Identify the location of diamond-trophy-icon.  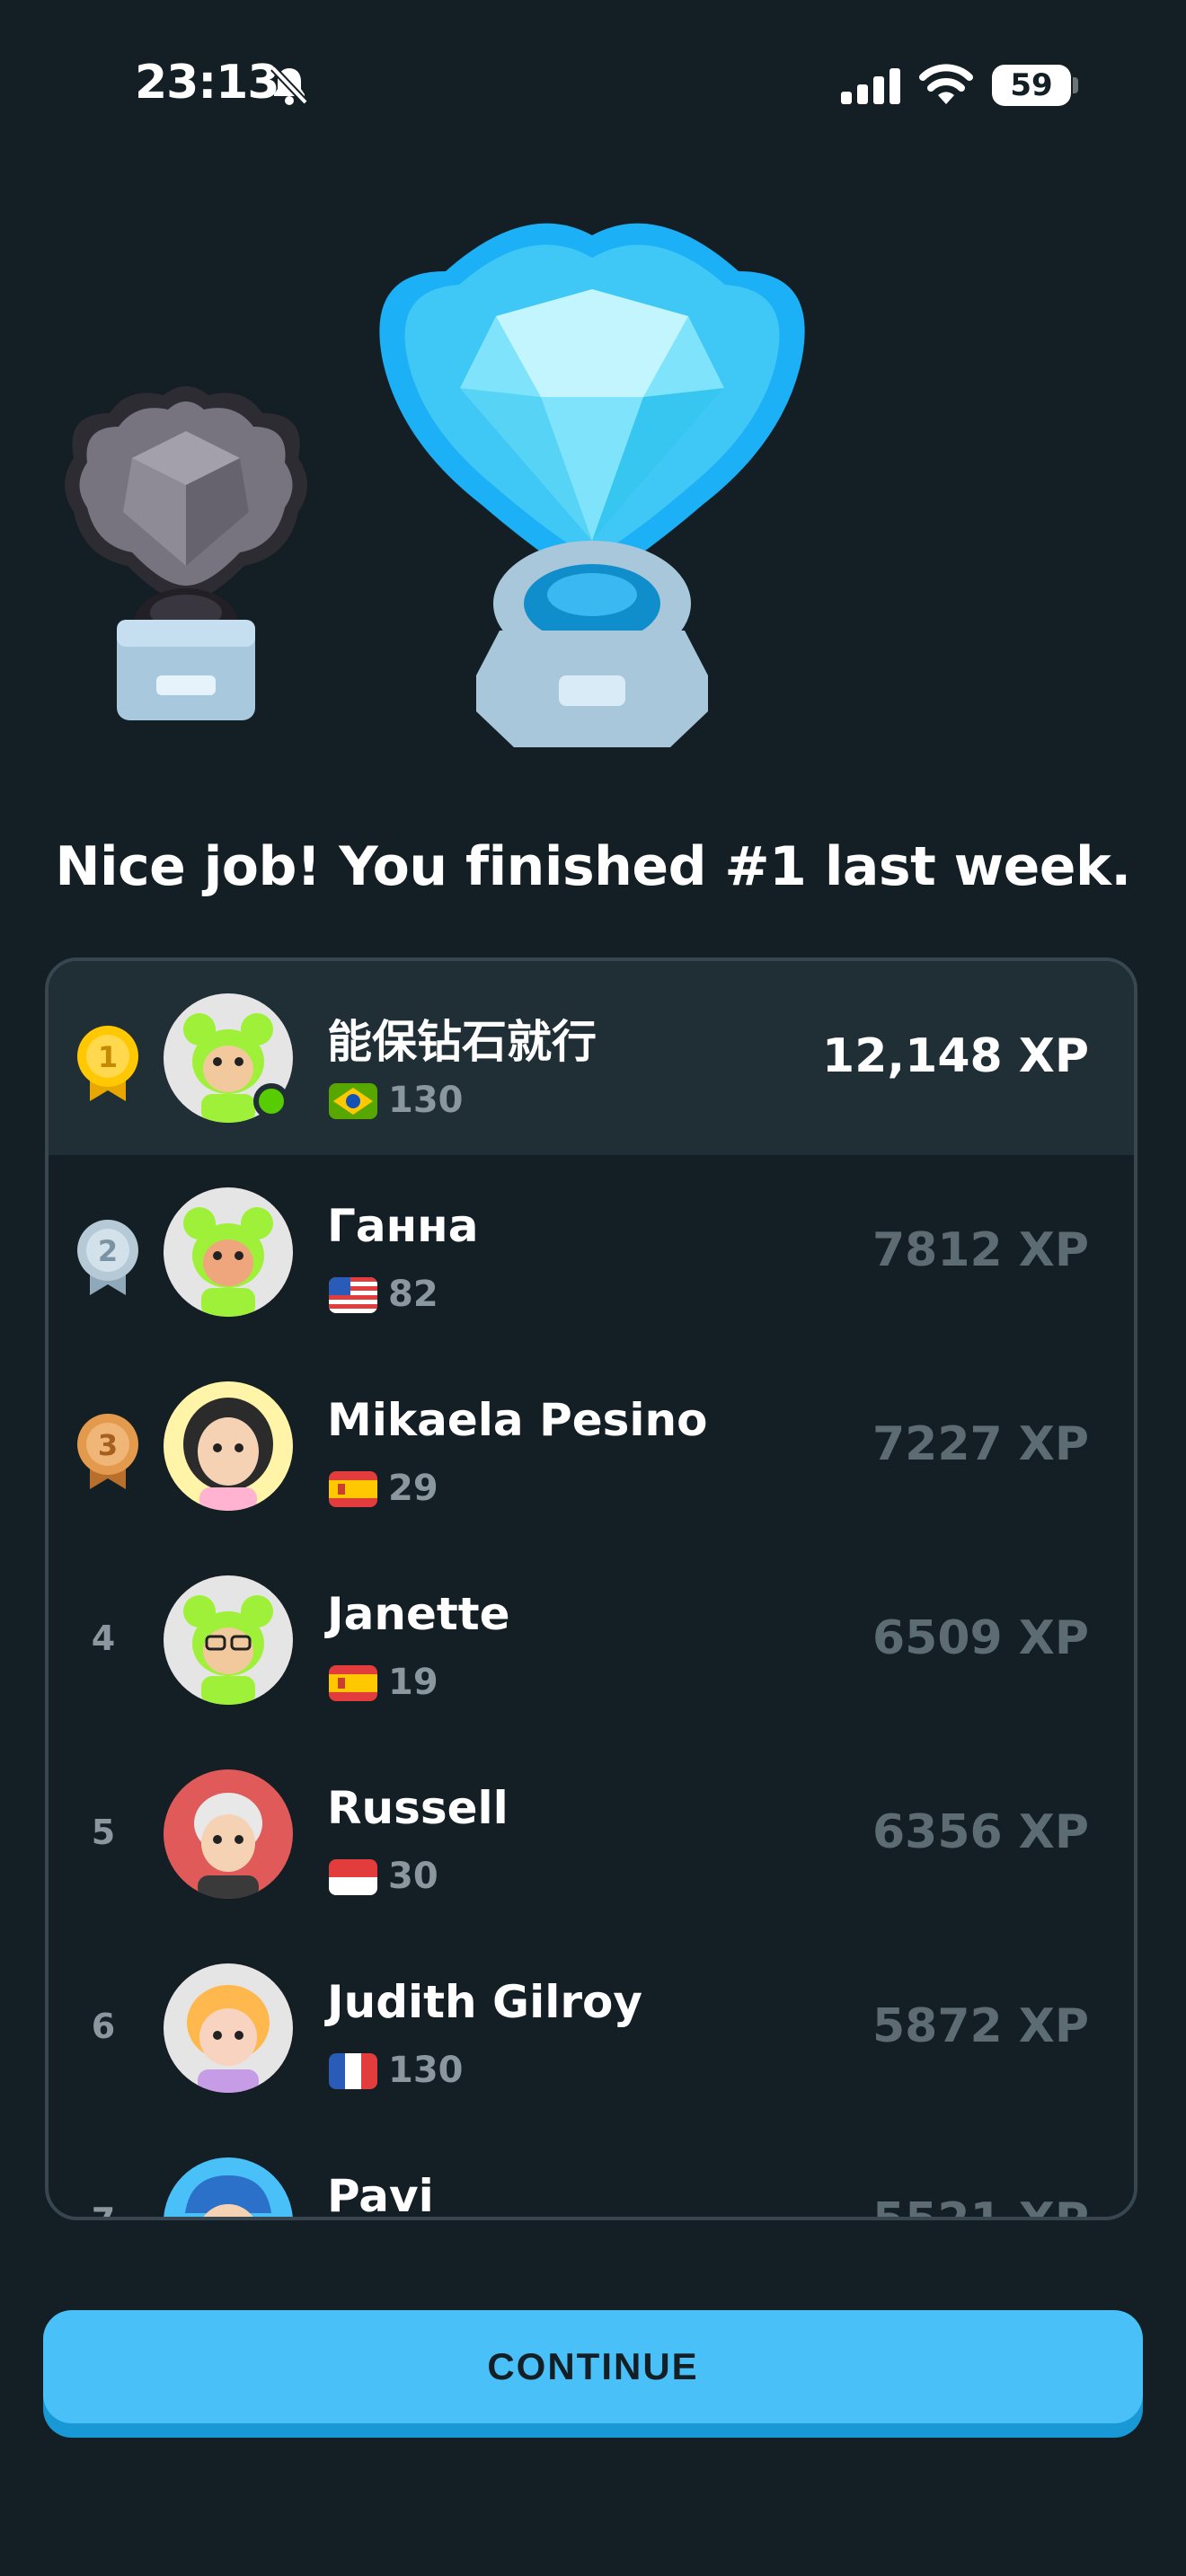
(592, 484).